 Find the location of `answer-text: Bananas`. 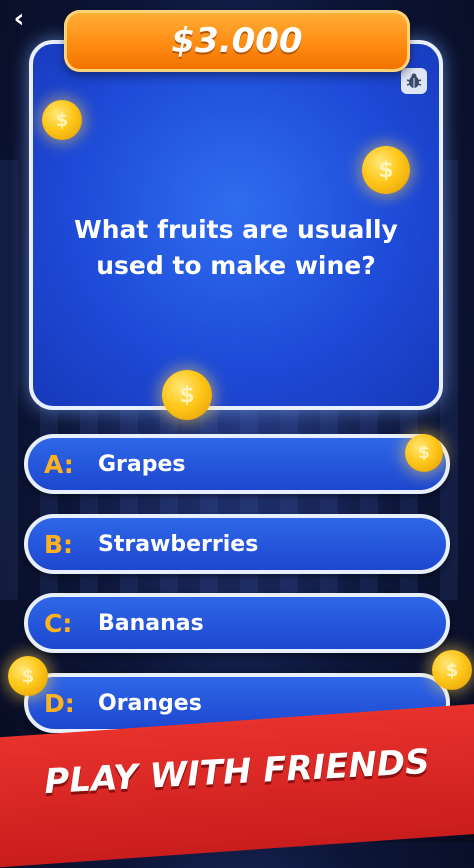

answer-text: Bananas is located at coordinates (151, 623).